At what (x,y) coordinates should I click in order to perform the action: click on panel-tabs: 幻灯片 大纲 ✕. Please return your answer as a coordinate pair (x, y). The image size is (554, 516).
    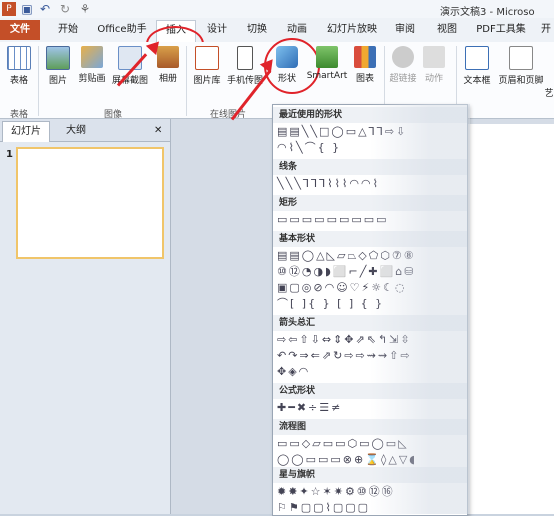
    Looking at the image, I should click on (85, 130).